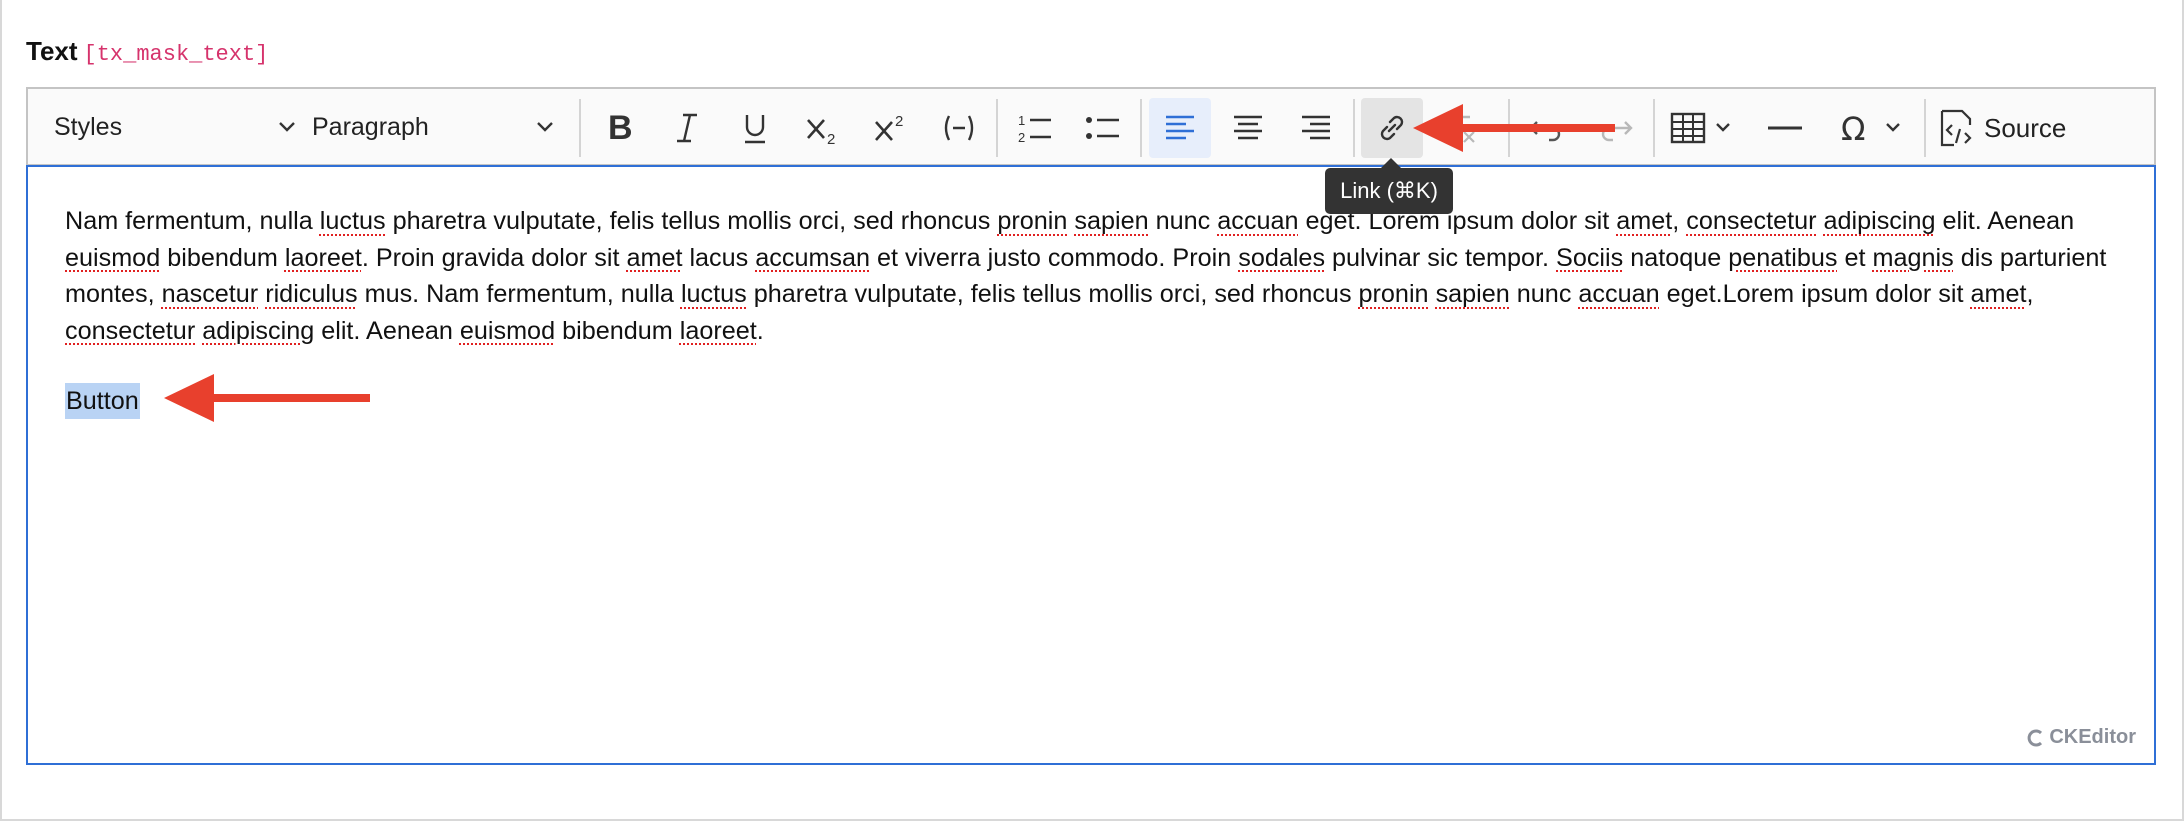 This screenshot has height=826, width=2184. Describe the element at coordinates (176, 54) in the screenshot. I see `field-key: [tx_mask_text]` at that location.